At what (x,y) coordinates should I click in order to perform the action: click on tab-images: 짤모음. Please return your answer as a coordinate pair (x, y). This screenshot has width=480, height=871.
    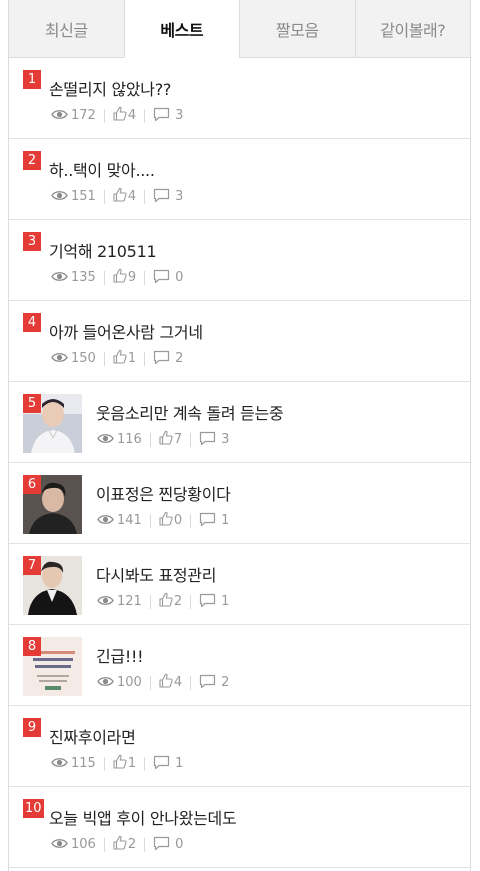
    Looking at the image, I should click on (297, 28).